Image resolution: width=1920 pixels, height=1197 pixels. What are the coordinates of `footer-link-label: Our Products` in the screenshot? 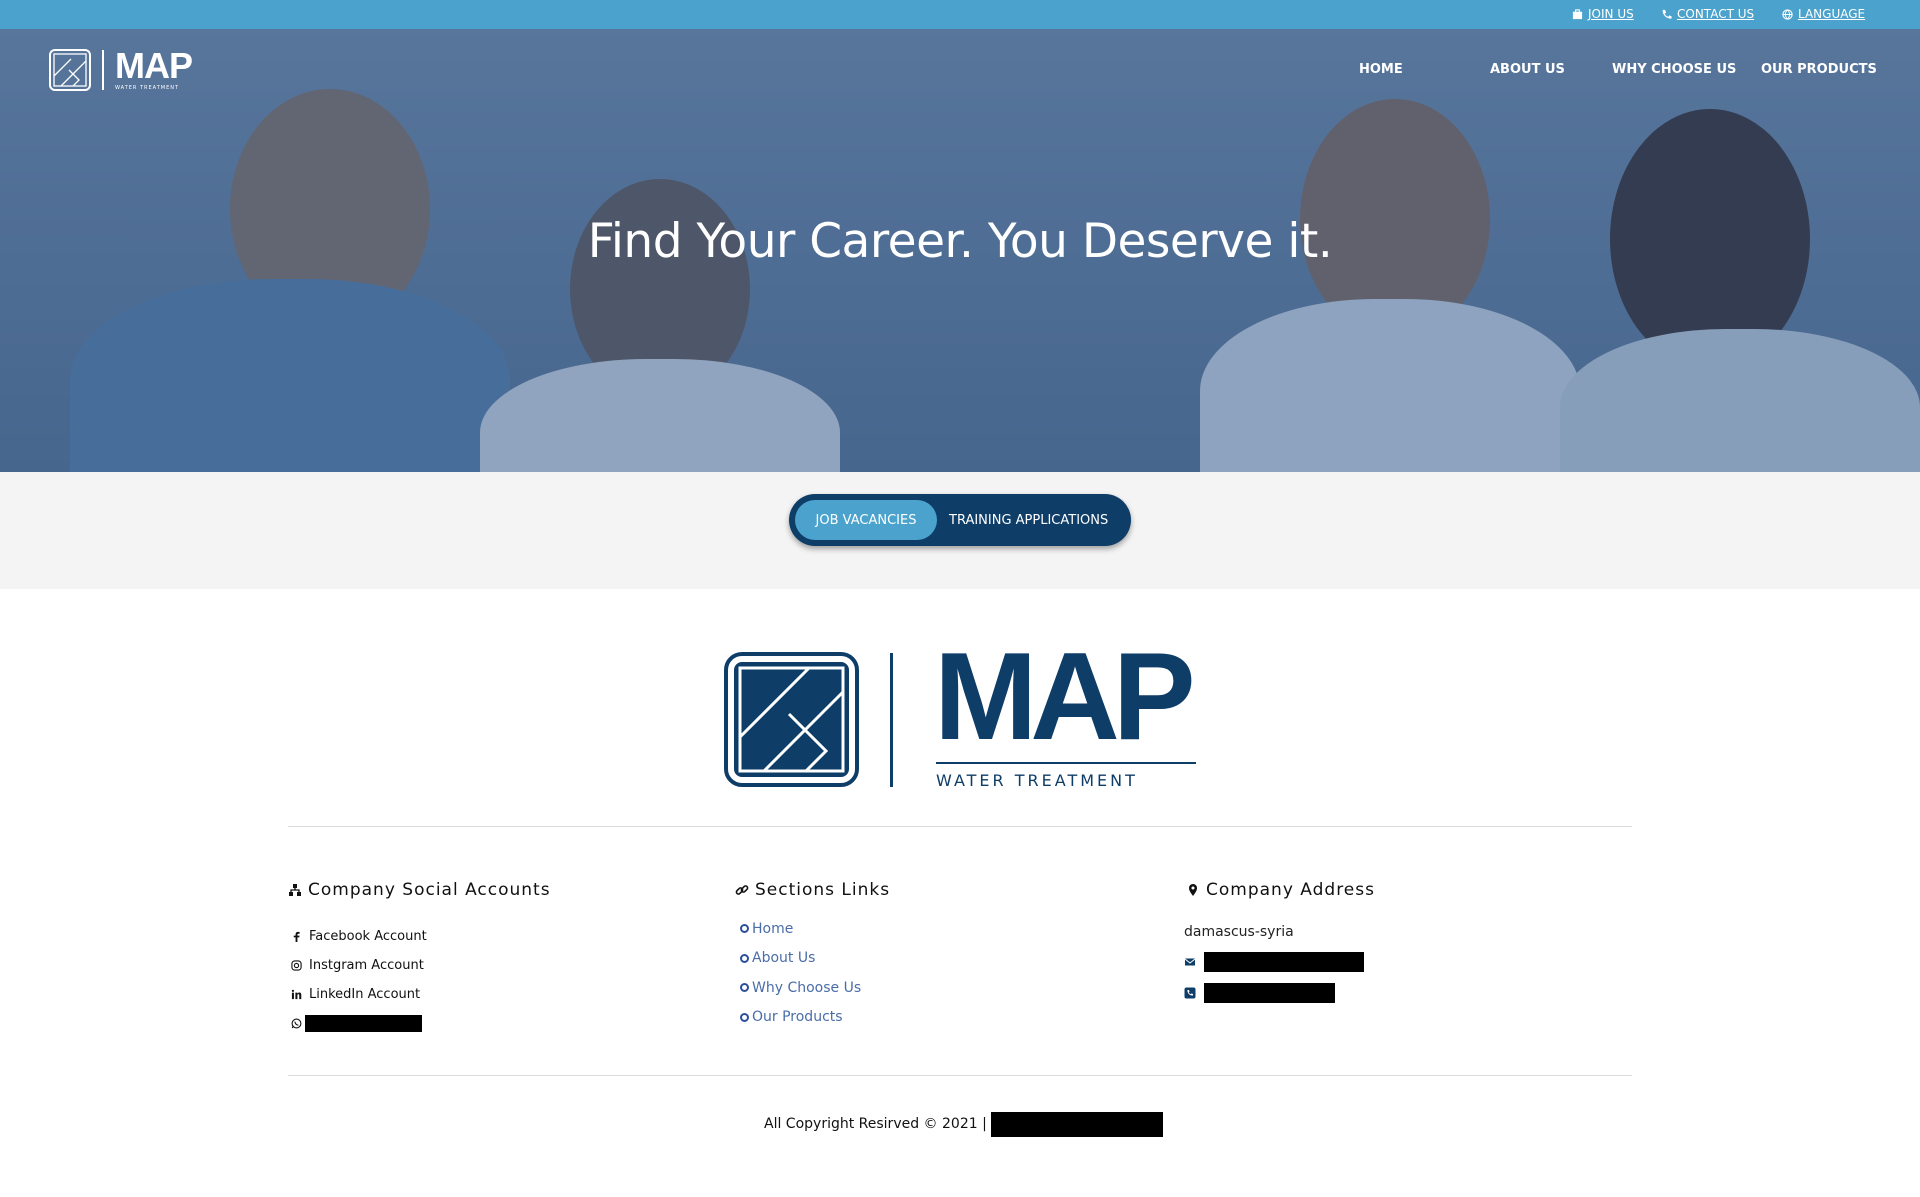 It's located at (797, 1017).